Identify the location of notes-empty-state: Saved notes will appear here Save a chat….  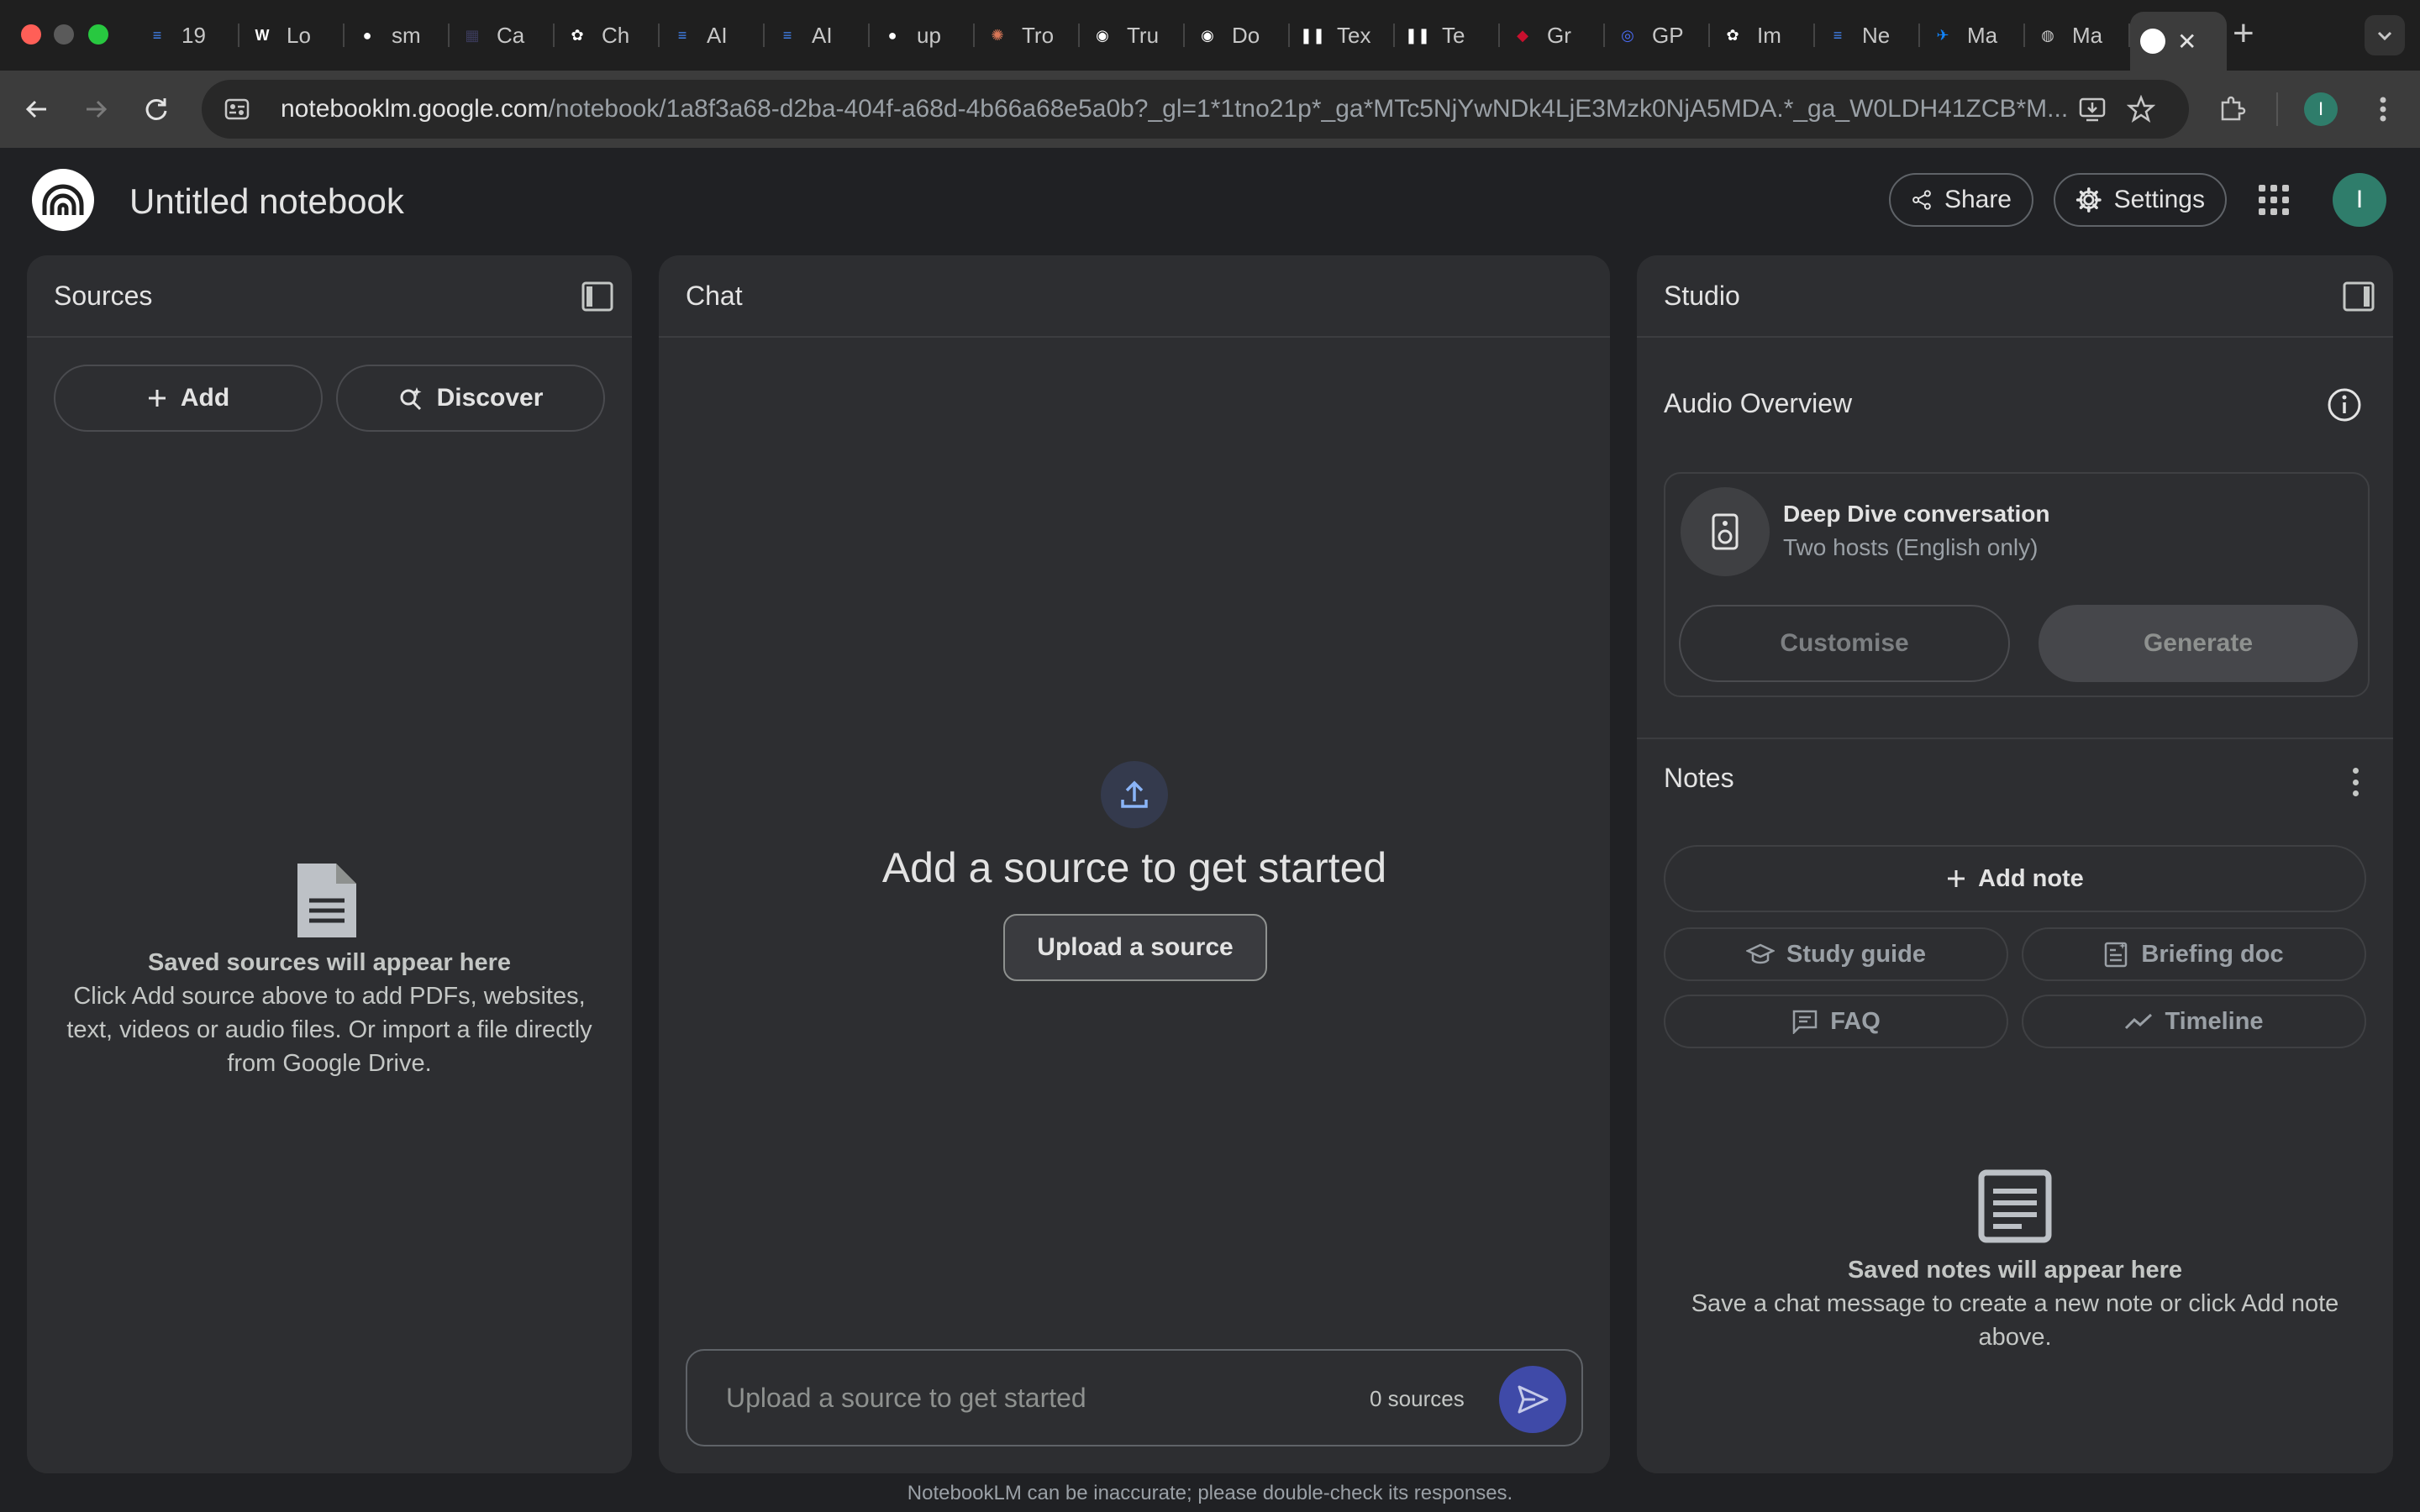
(2015, 1303).